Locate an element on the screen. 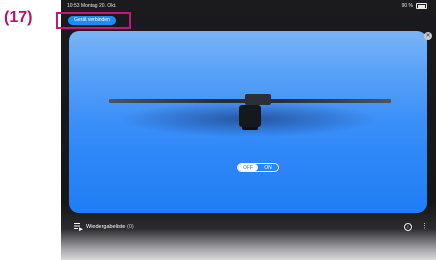 This screenshot has width=436, height=260. toggle-off-label: OFF is located at coordinates (248, 167).